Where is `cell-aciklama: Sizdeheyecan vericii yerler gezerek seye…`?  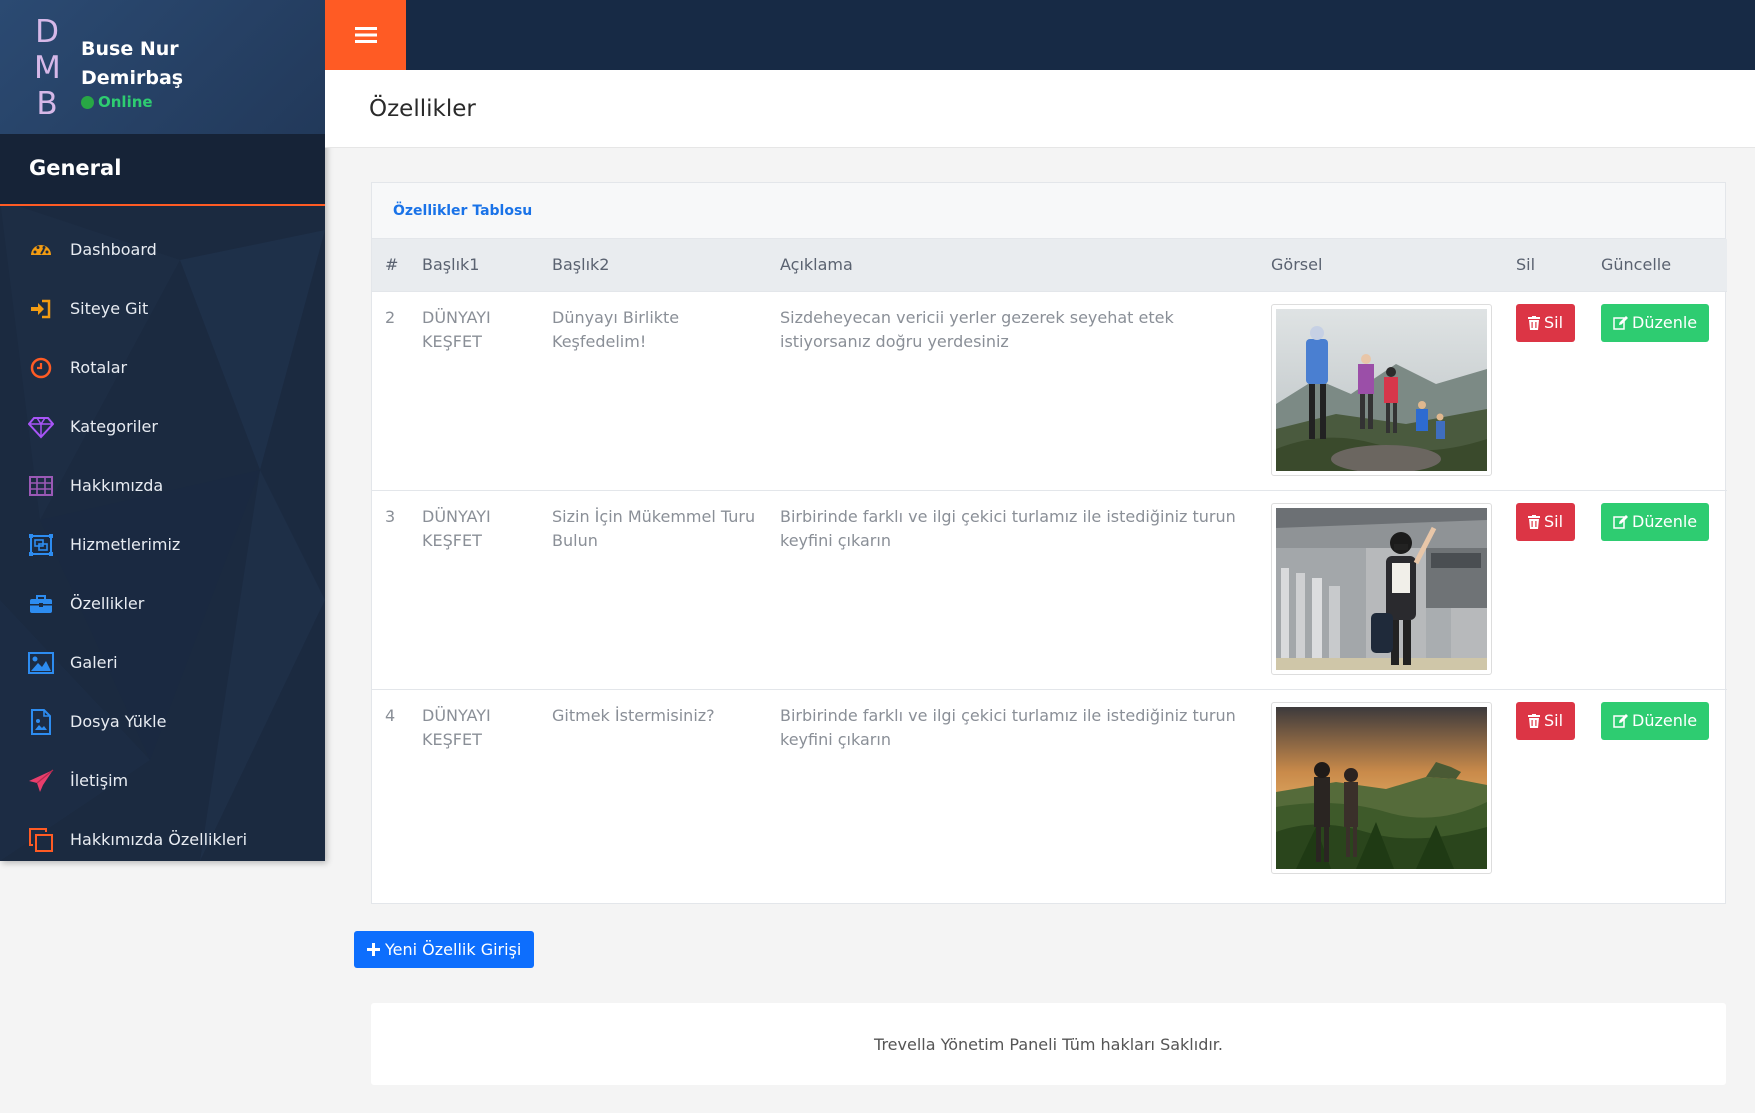 cell-aciklama: Sizdeheyecan vericii yerler gezerek seye… is located at coordinates (977, 329).